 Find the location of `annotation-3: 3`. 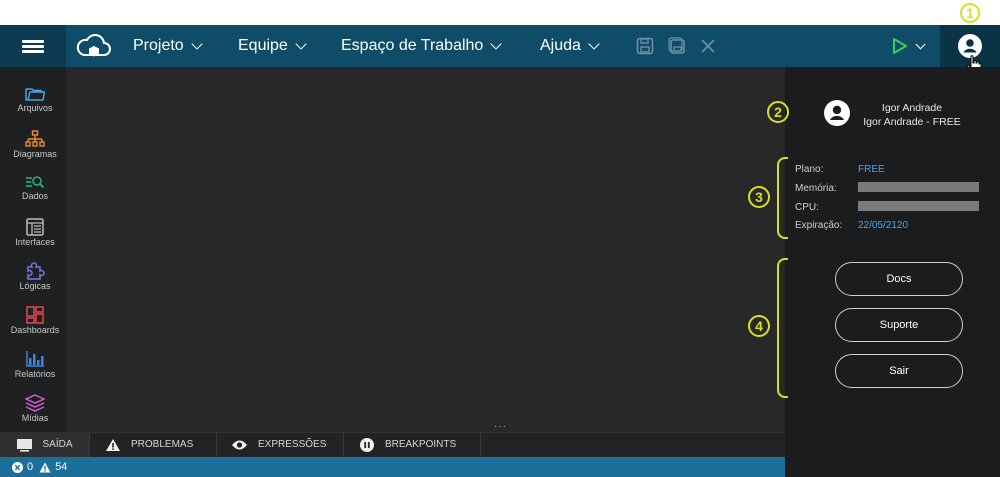

annotation-3: 3 is located at coordinates (759, 197).